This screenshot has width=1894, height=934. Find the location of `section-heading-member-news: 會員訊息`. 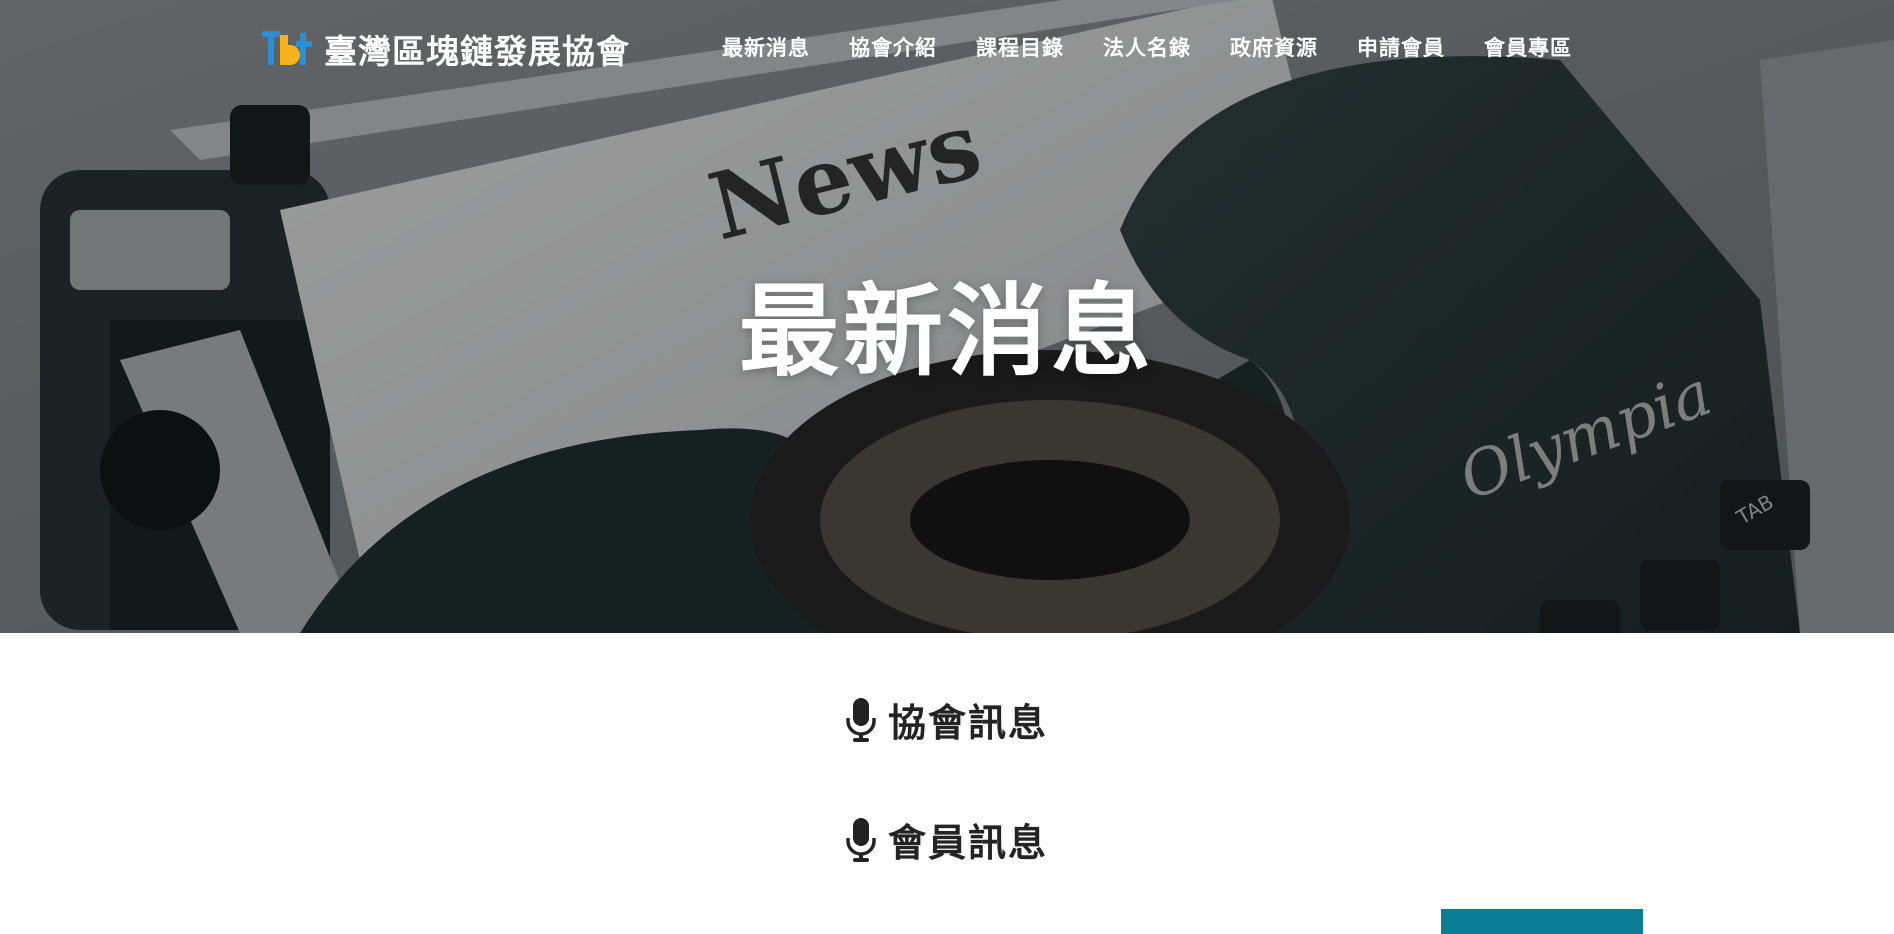

section-heading-member-news: 會員訊息 is located at coordinates (947, 839).